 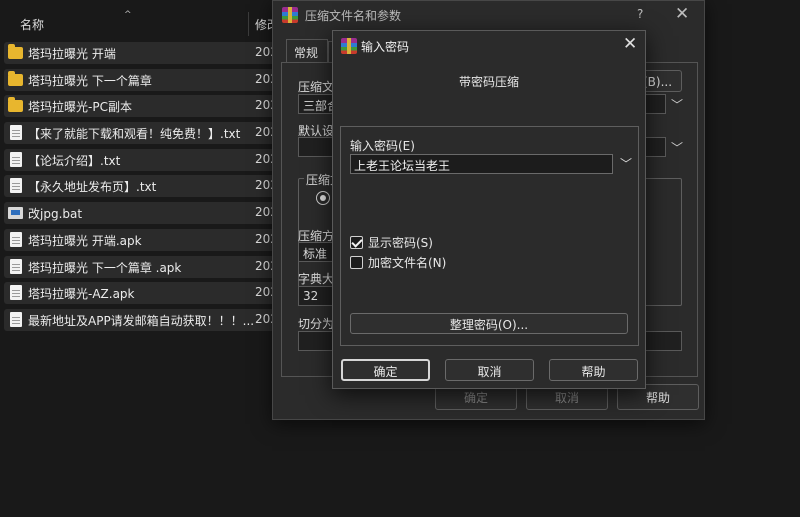 I want to click on file-row: 塔玛拉曝光-AZ.apk 202, so click(x=142, y=293).